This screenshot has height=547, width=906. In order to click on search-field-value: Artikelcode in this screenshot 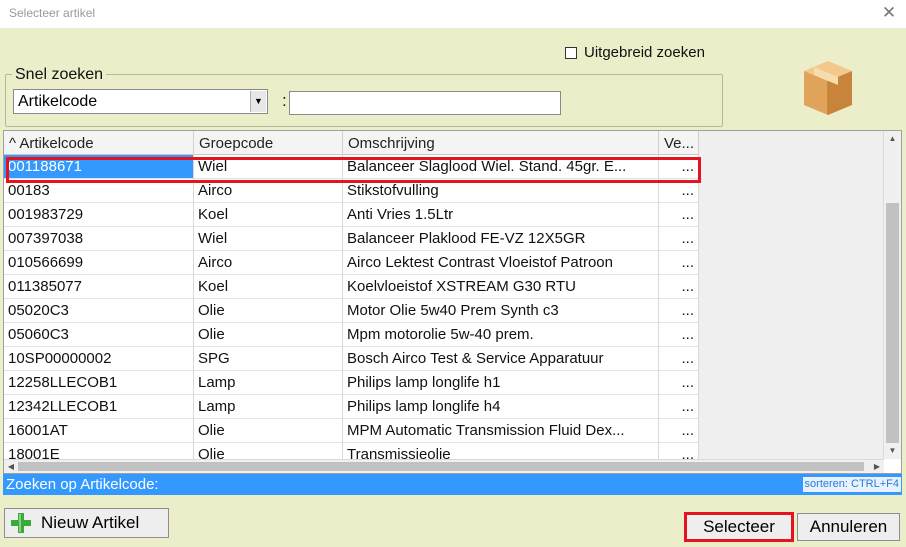, I will do `click(58, 101)`.